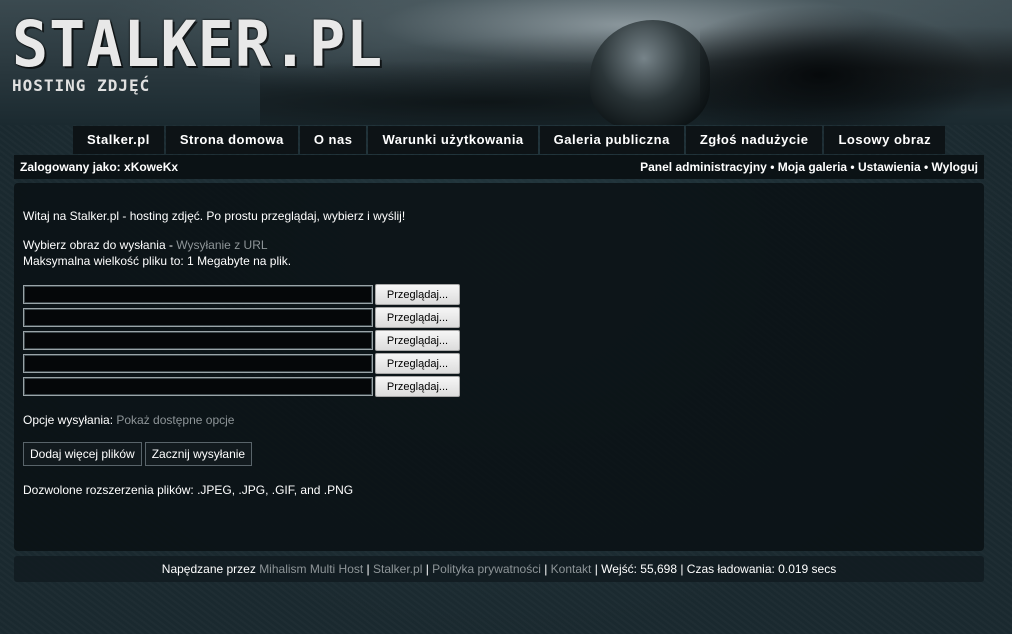 Image resolution: width=1012 pixels, height=634 pixels. What do you see at coordinates (754, 140) in the screenshot?
I see `nav-item-report-abuse: Zgłoś nadużycie` at bounding box center [754, 140].